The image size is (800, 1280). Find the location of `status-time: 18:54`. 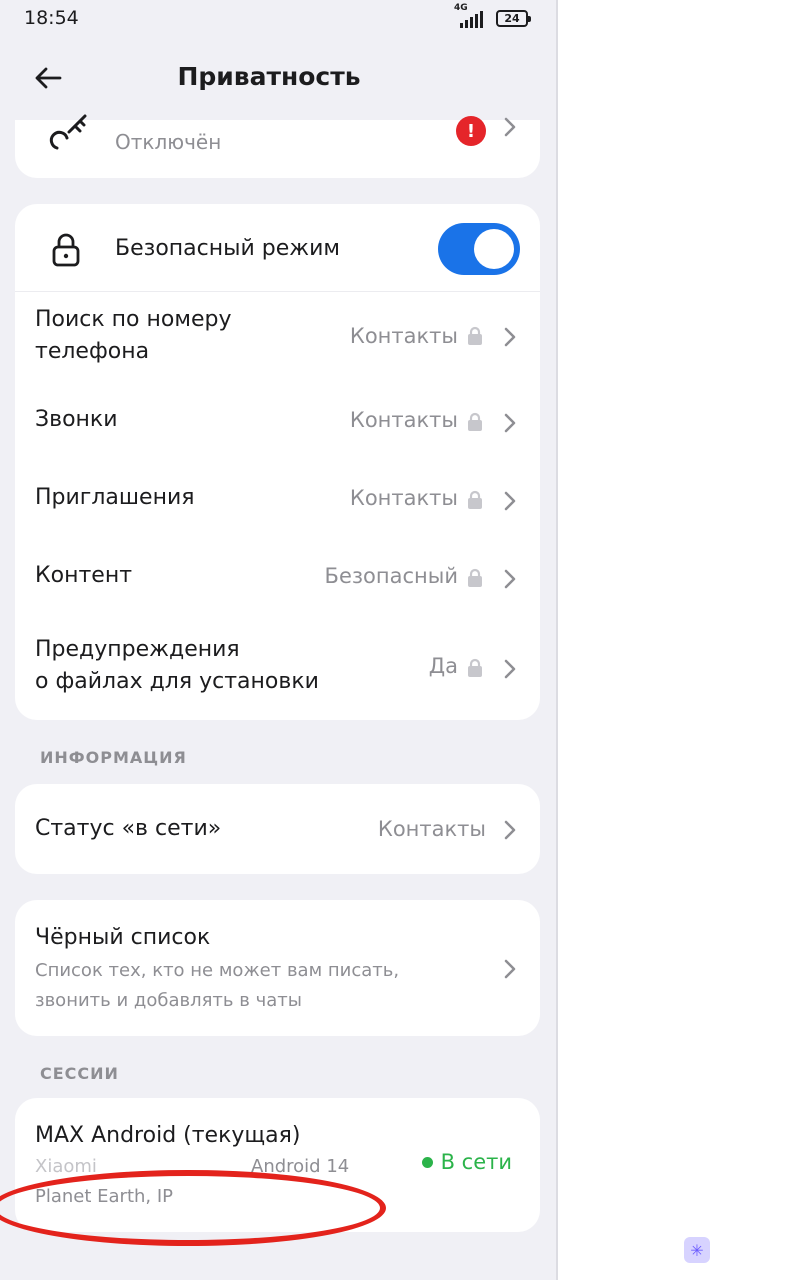

status-time: 18:54 is located at coordinates (51, 18).